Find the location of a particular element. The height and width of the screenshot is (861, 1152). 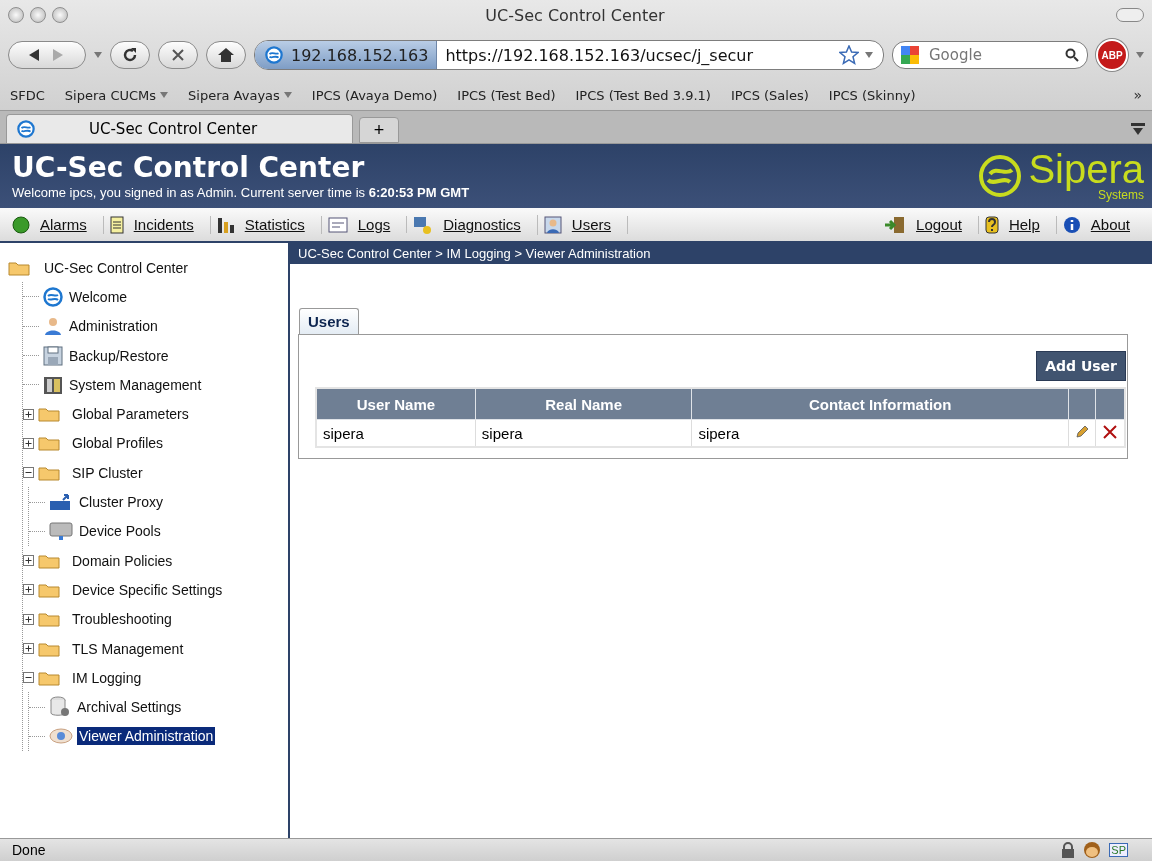

tree-item: Administration is located at coordinates (113, 326).